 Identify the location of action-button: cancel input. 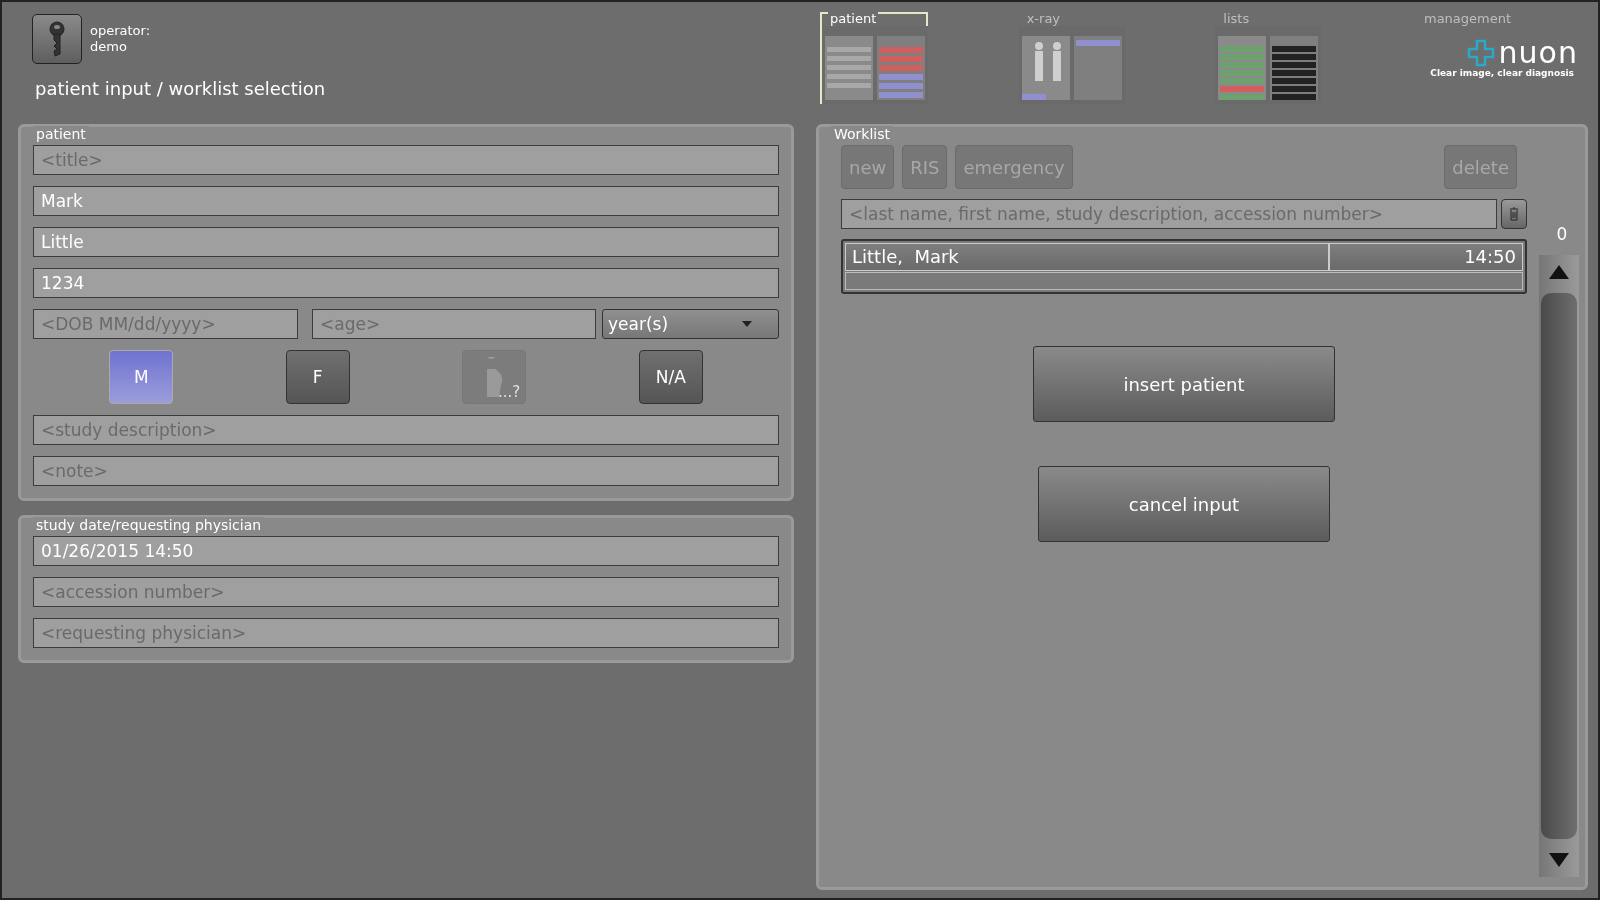
(1184, 504).